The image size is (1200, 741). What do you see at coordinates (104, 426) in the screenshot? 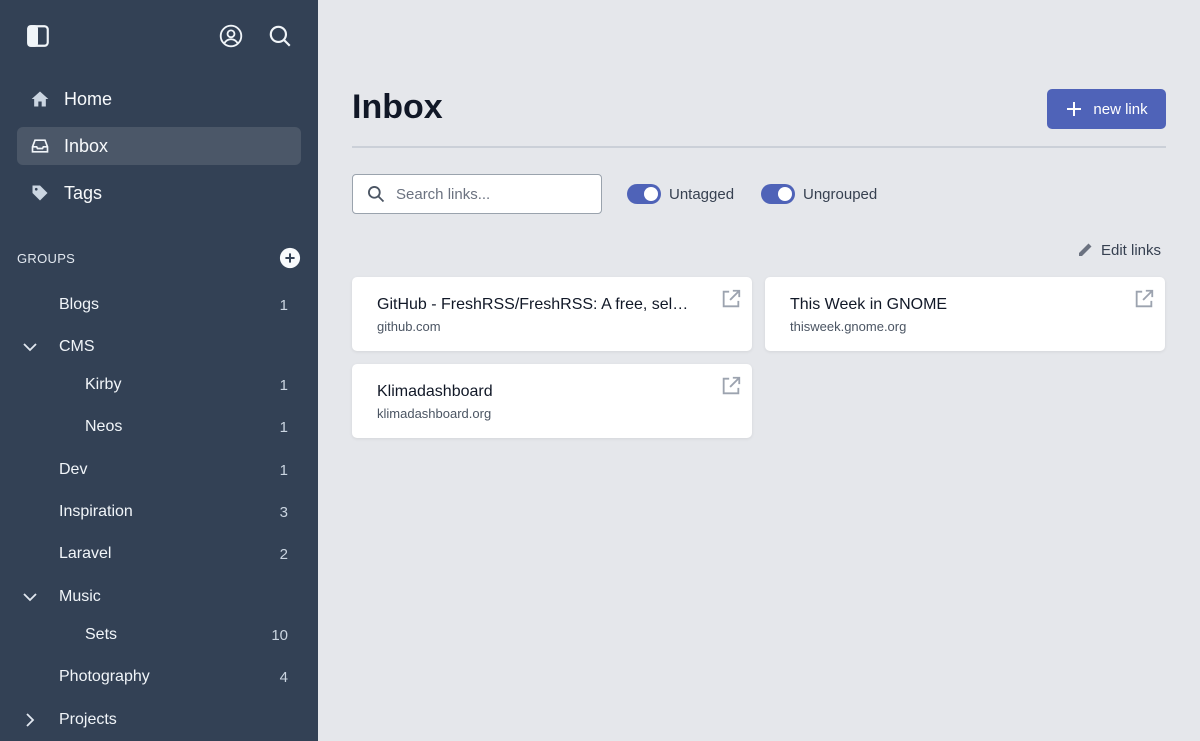
I see `group-label: Neos` at bounding box center [104, 426].